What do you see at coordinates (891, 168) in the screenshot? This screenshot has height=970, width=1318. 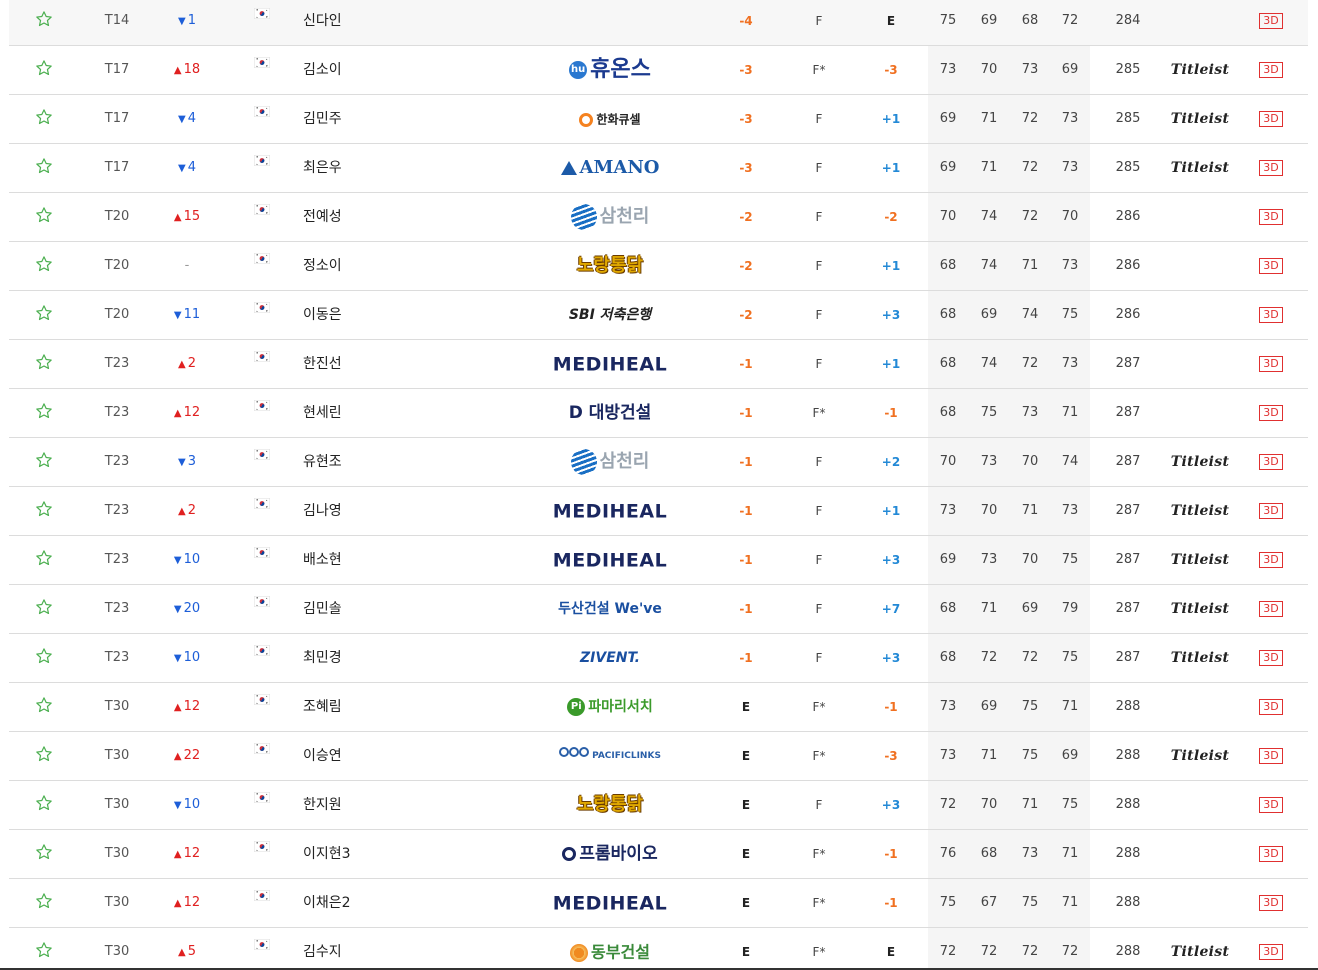 I see `today-score: +1` at bounding box center [891, 168].